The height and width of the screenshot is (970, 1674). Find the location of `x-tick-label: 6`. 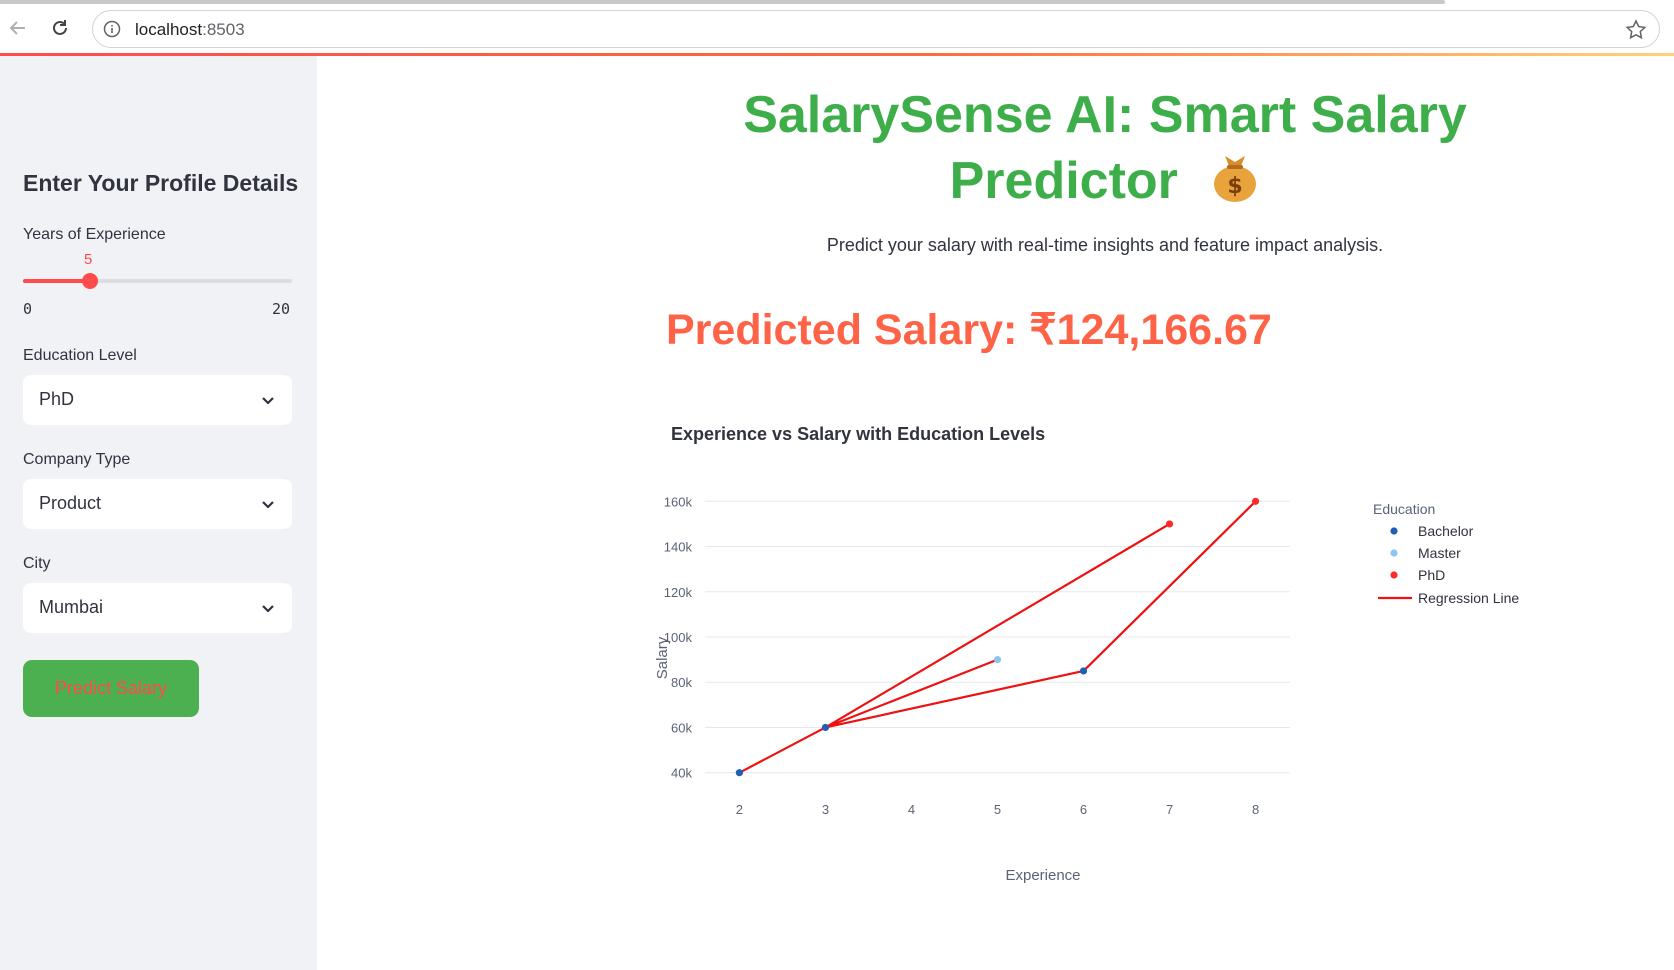

x-tick-label: 6 is located at coordinates (1083, 809).